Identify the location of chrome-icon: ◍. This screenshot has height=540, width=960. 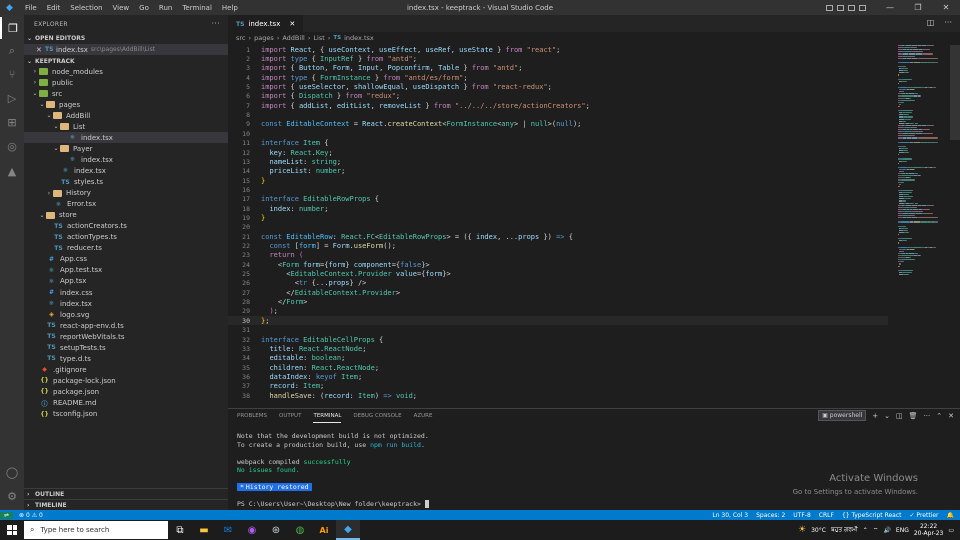
(300, 530).